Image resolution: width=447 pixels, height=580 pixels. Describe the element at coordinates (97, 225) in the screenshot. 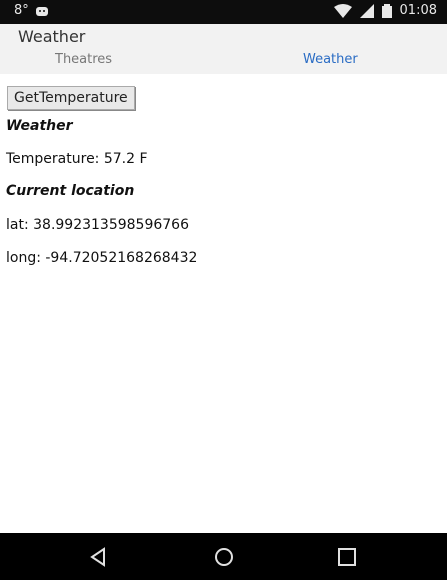

I see `latitude-text: lat: 38.992313598596766` at that location.